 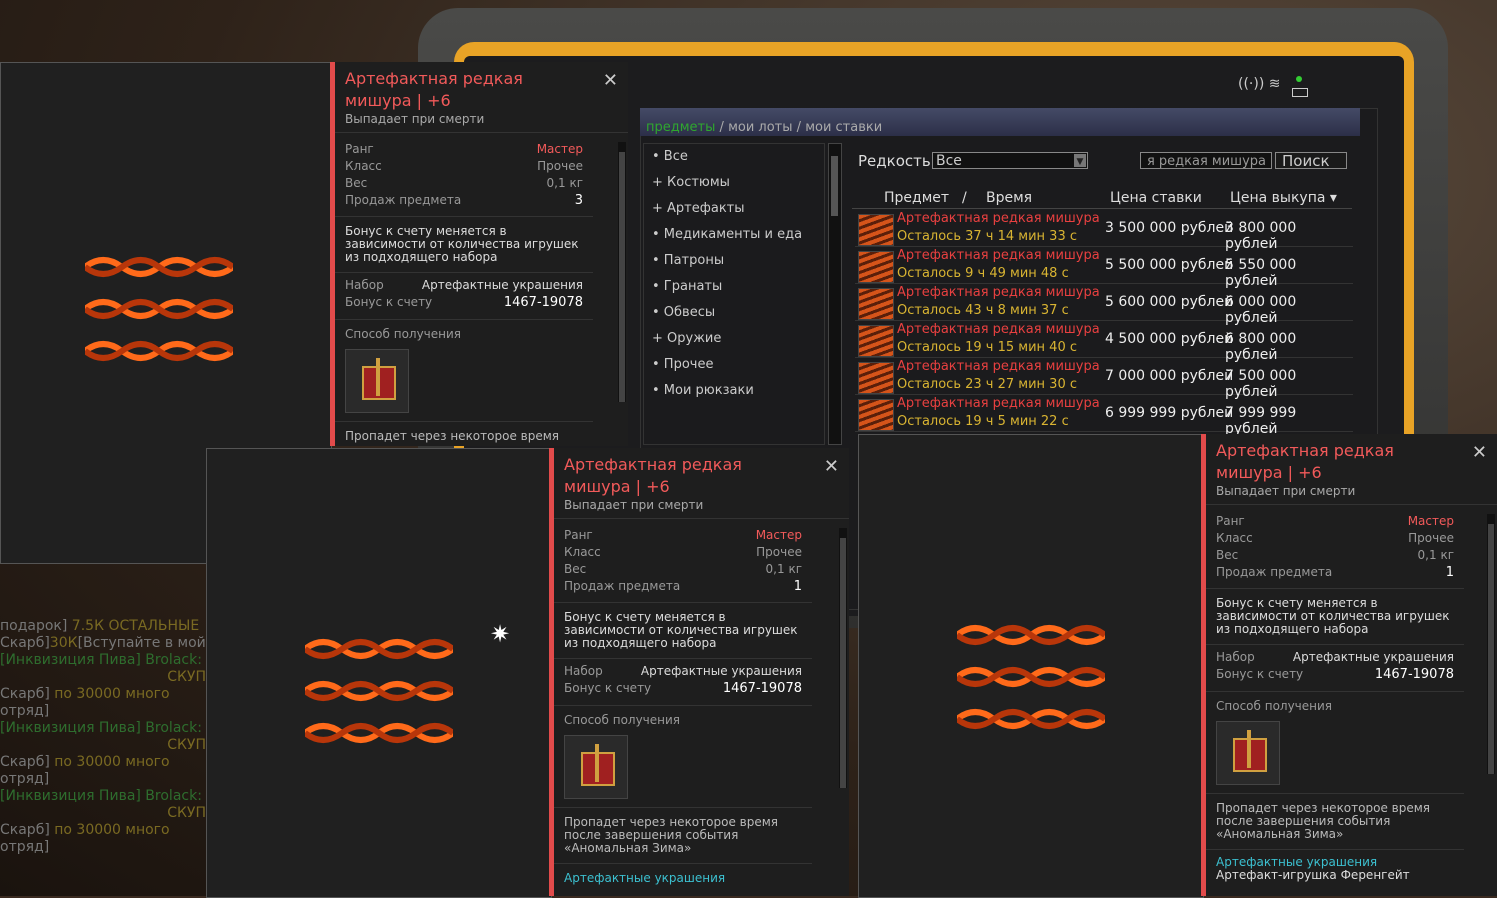 I want to click on category-scrollbar, so click(x=835, y=294).